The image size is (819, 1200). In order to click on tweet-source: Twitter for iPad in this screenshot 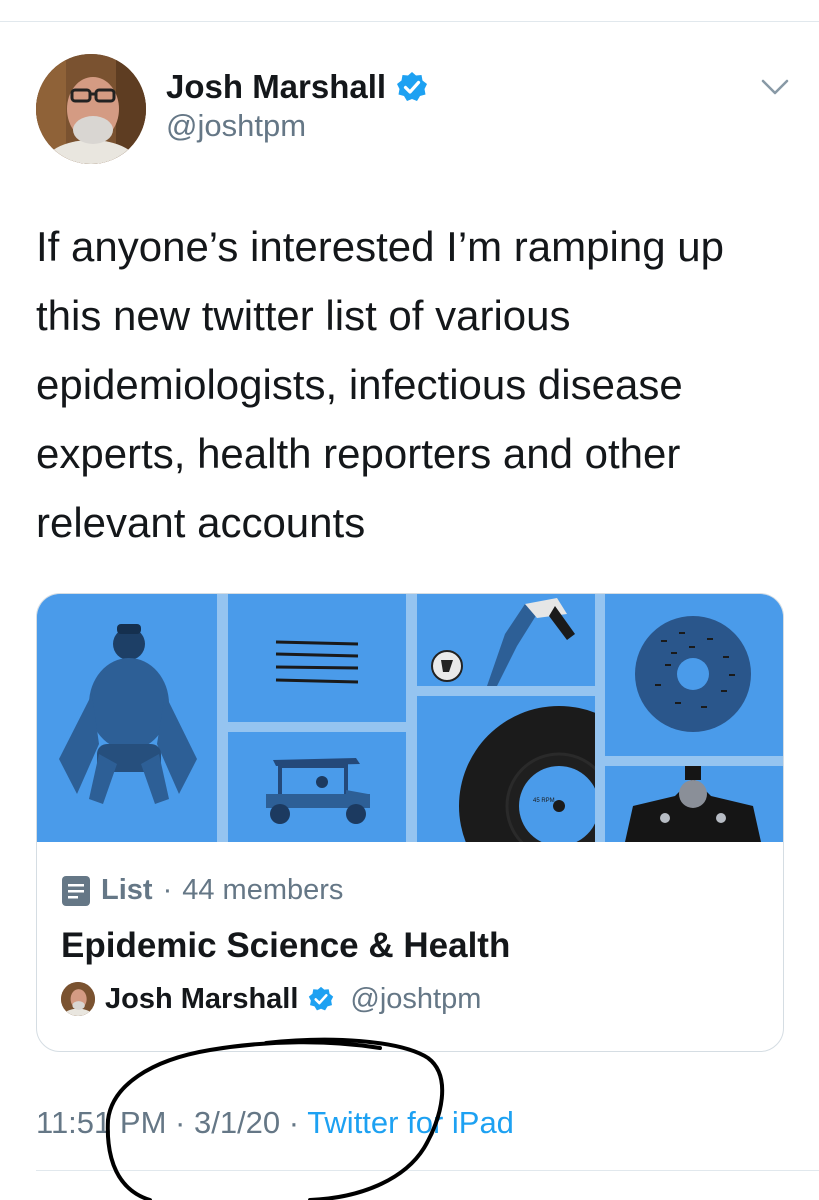, I will do `click(410, 1122)`.